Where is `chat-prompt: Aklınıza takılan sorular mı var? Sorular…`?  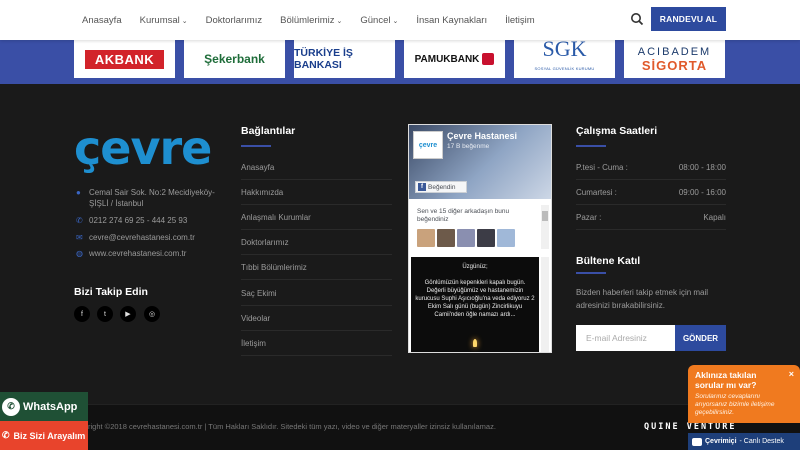
chat-prompt: Aklınıza takılan sorular mı var? Sorular… is located at coordinates (744, 394).